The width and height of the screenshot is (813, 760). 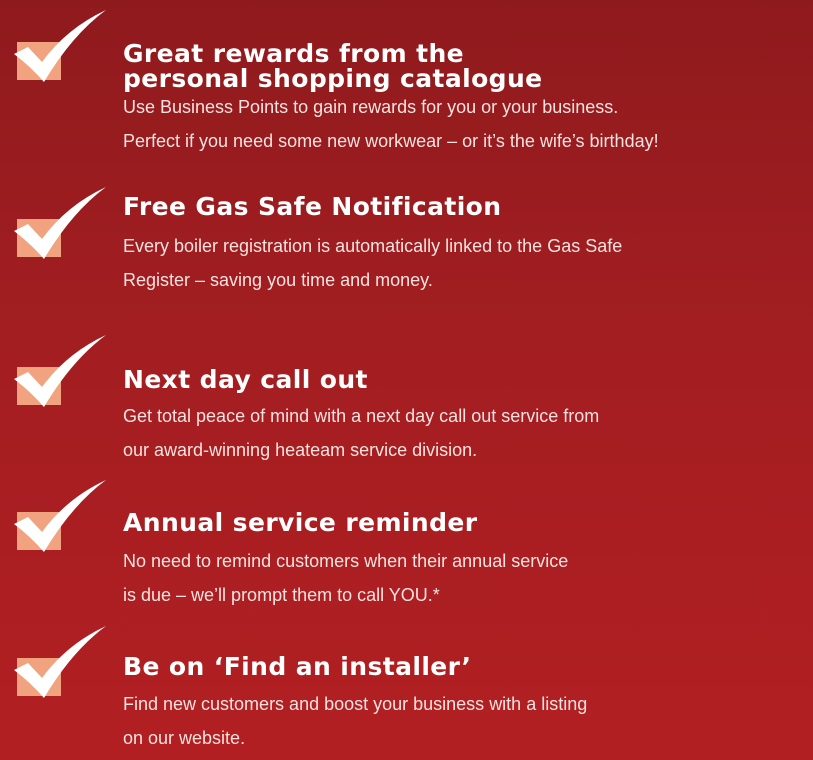 I want to click on benefit-title: Annual service reminder, so click(x=300, y=522).